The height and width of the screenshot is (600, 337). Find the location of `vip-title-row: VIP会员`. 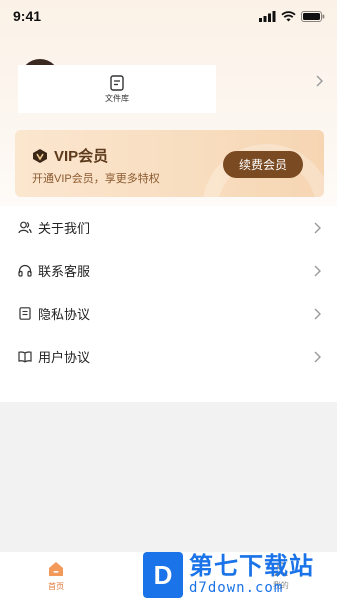

vip-title-row: VIP会员 is located at coordinates (70, 155).